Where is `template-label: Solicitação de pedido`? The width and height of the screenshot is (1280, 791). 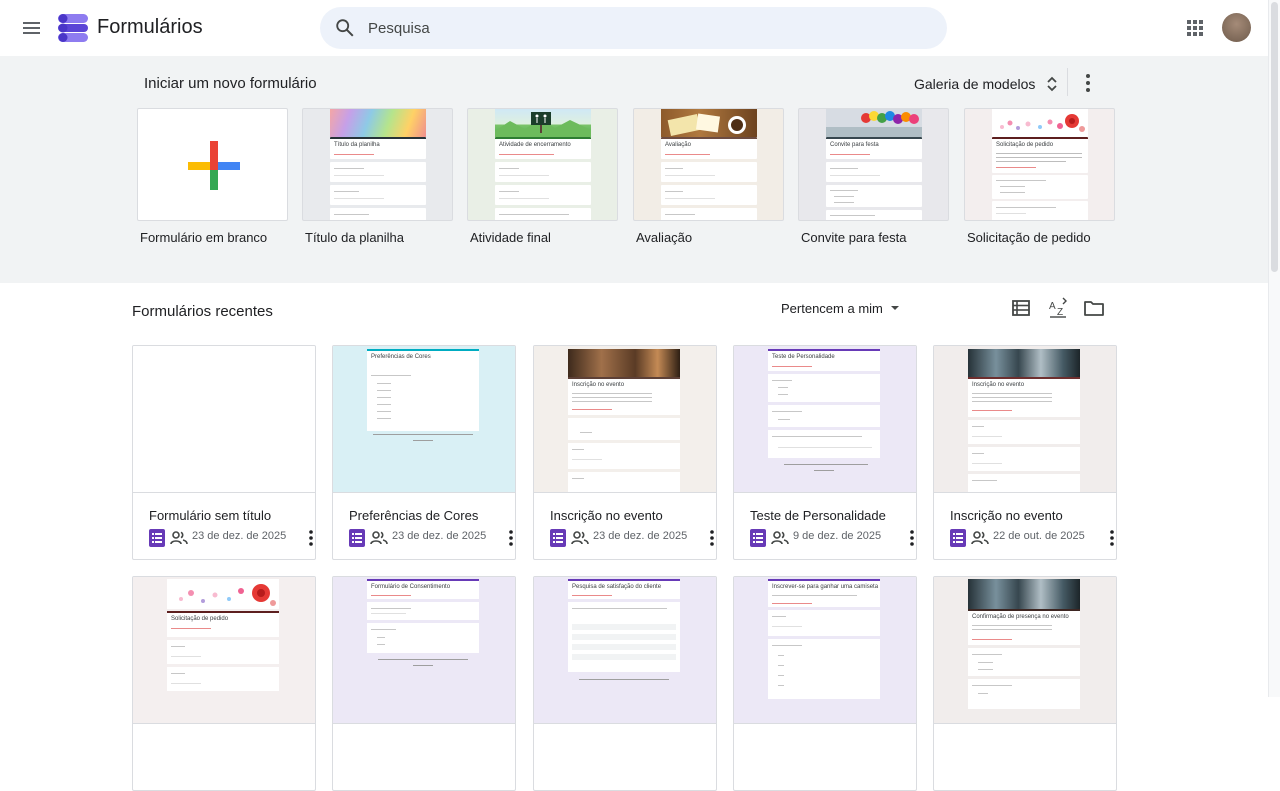 template-label: Solicitação de pedido is located at coordinates (1029, 237).